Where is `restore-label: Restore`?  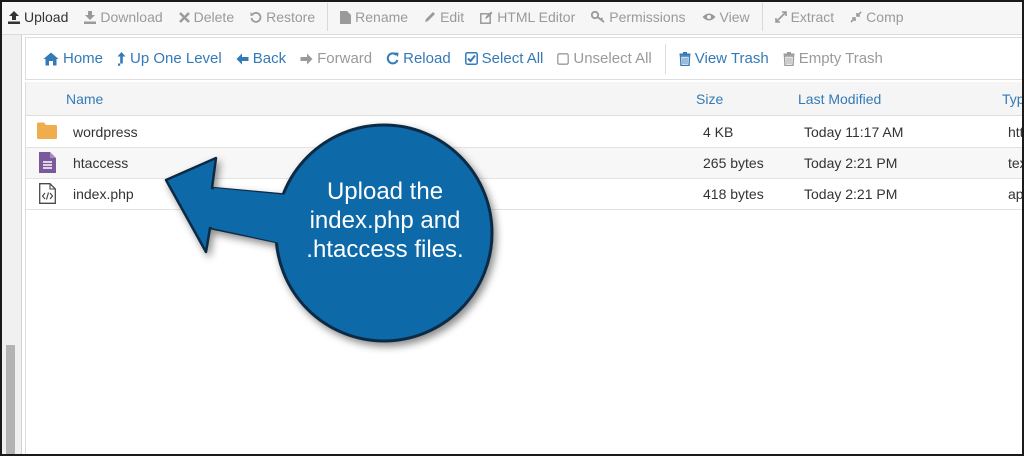 restore-label: Restore is located at coordinates (291, 17).